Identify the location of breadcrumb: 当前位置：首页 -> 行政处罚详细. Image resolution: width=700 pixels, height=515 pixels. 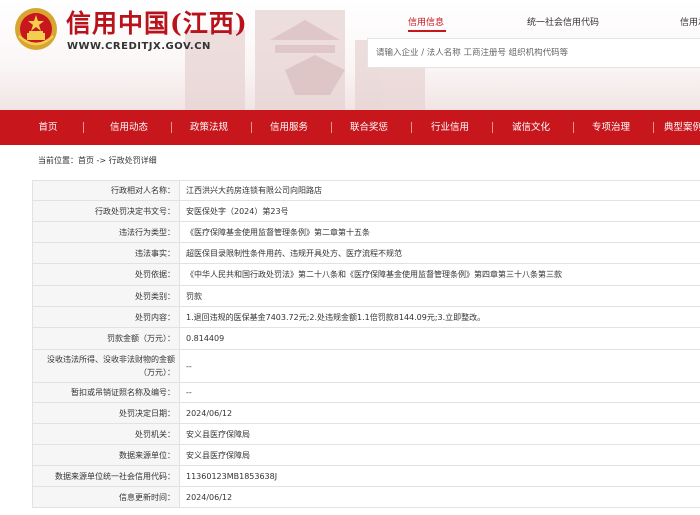
(97, 160).